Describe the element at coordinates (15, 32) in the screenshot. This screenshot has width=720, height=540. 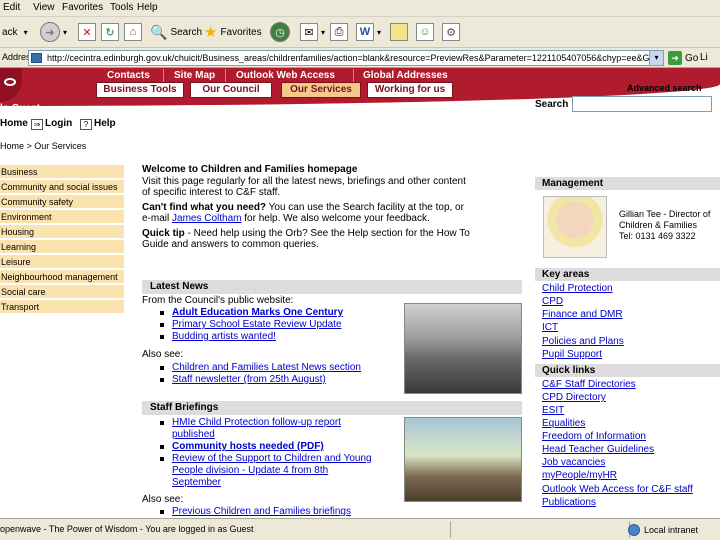
I see `back-button: ack ▾` at that location.